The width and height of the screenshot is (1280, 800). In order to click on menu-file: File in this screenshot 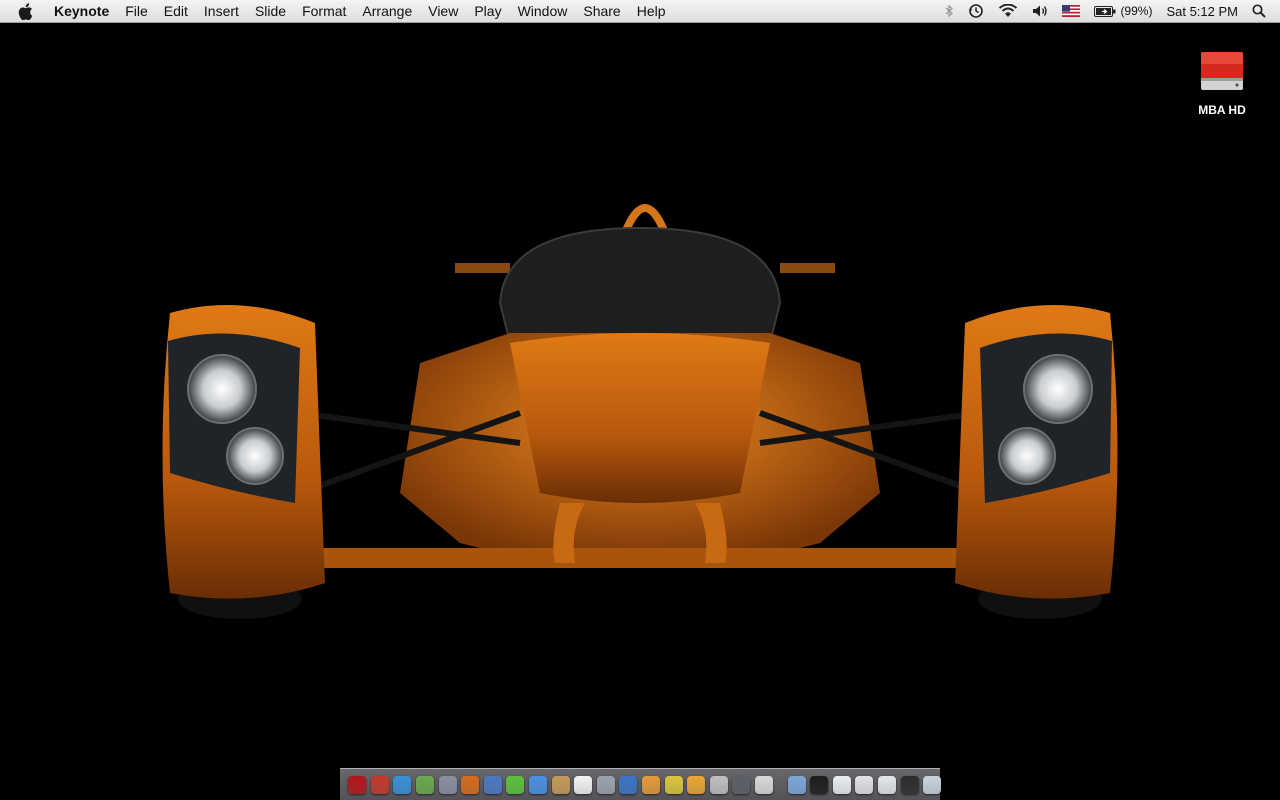, I will do `click(136, 11)`.